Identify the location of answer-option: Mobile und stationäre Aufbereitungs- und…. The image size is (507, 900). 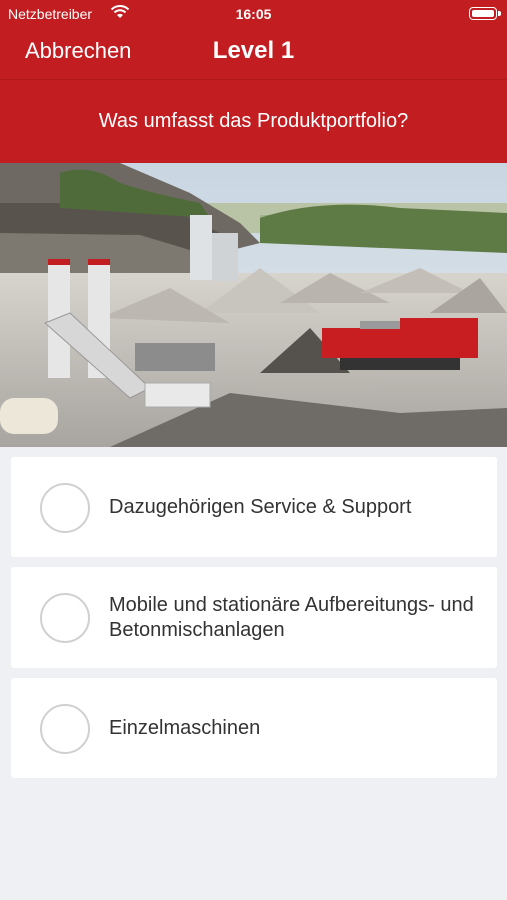
(254, 617).